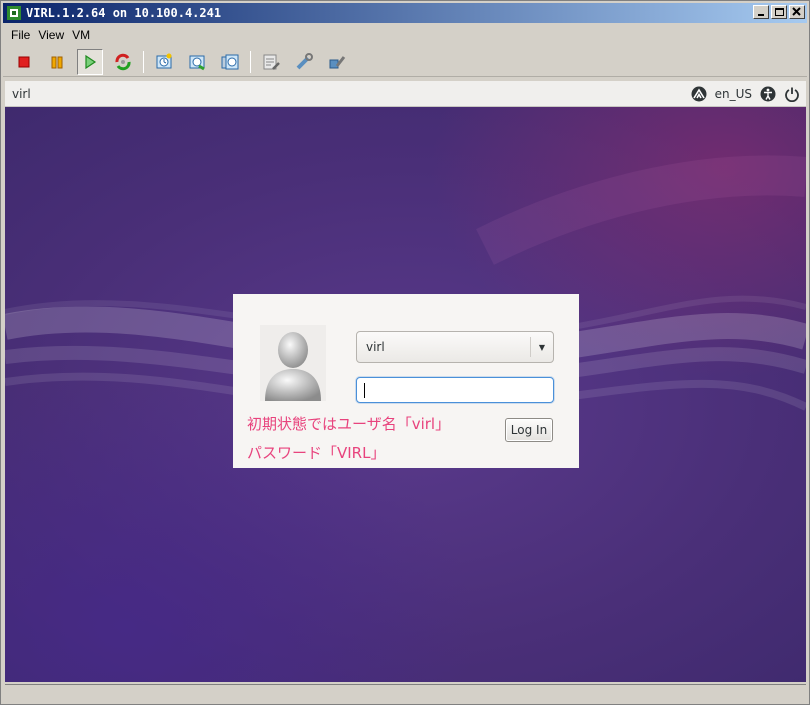 The width and height of the screenshot is (810, 705). Describe the element at coordinates (455, 347) in the screenshot. I see `username-select: virl ▼` at that location.